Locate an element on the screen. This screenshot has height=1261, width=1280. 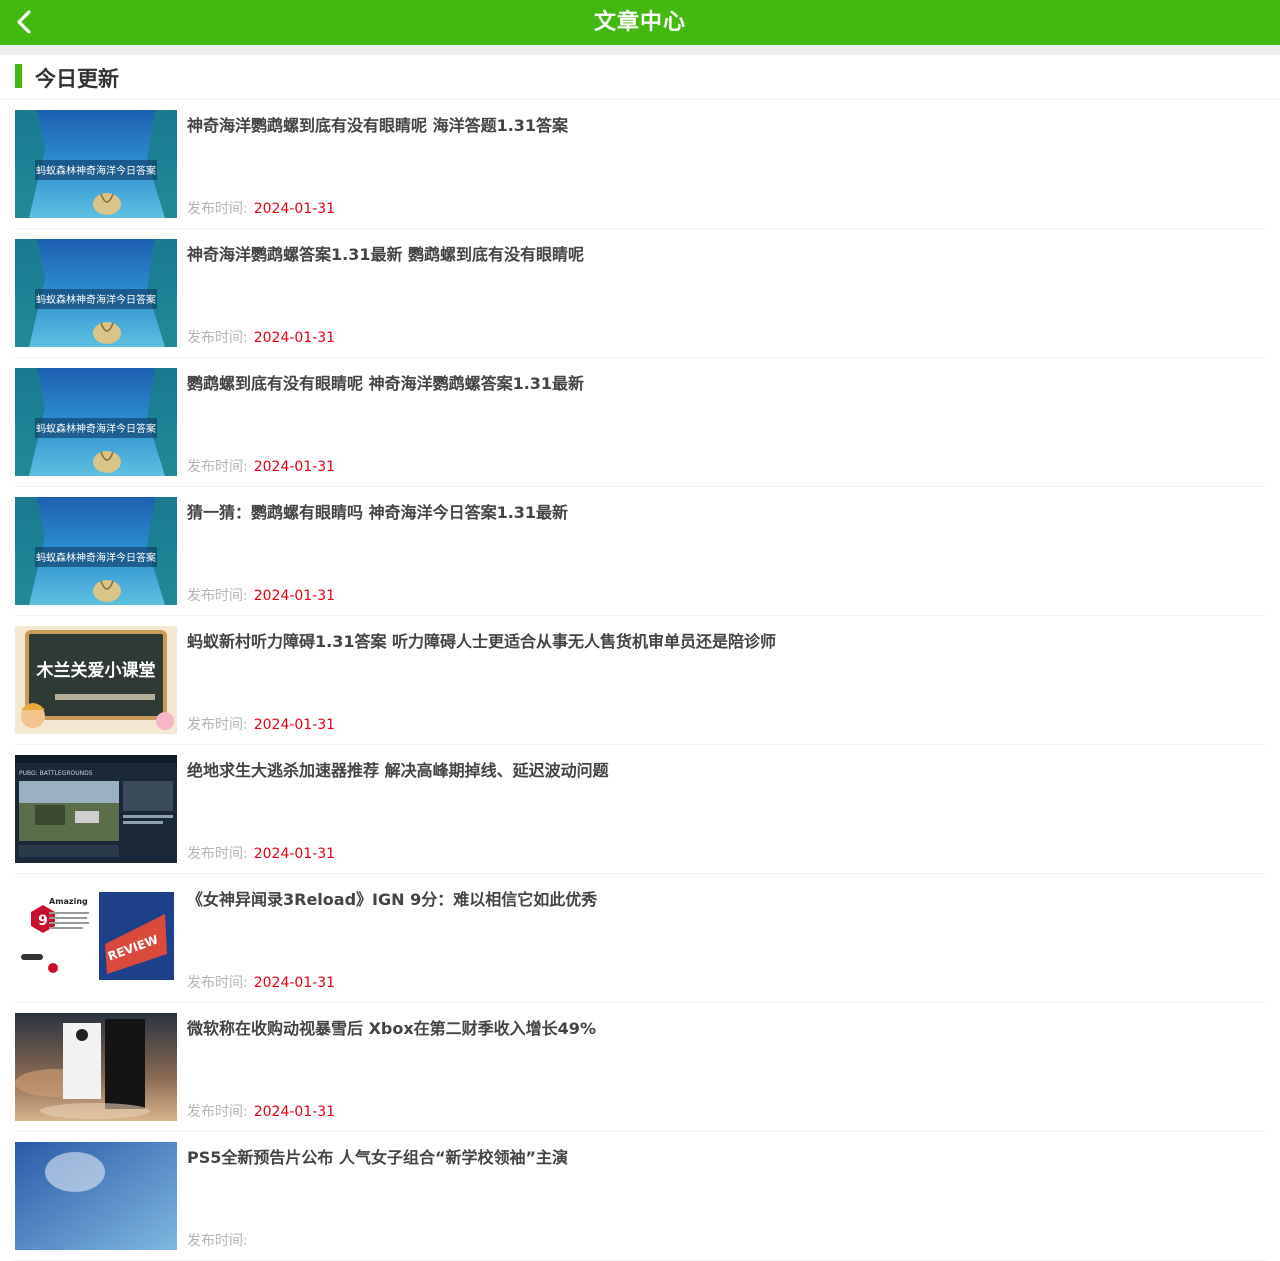
svg-text: 9 is located at coordinates (43, 921).